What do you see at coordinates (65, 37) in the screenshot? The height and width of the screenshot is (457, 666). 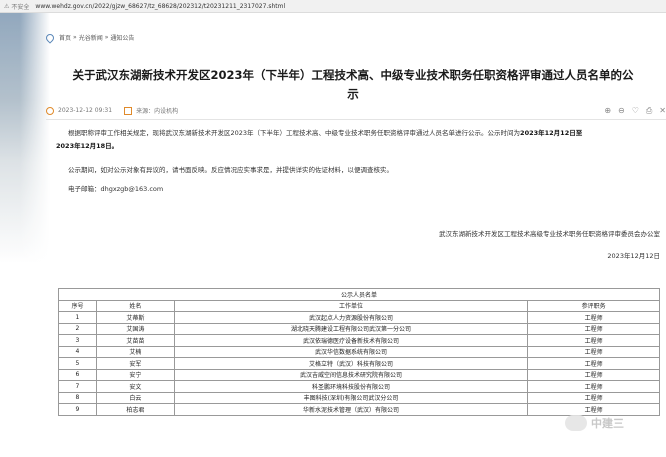 I see `breadcrumb-home: 首页` at bounding box center [65, 37].